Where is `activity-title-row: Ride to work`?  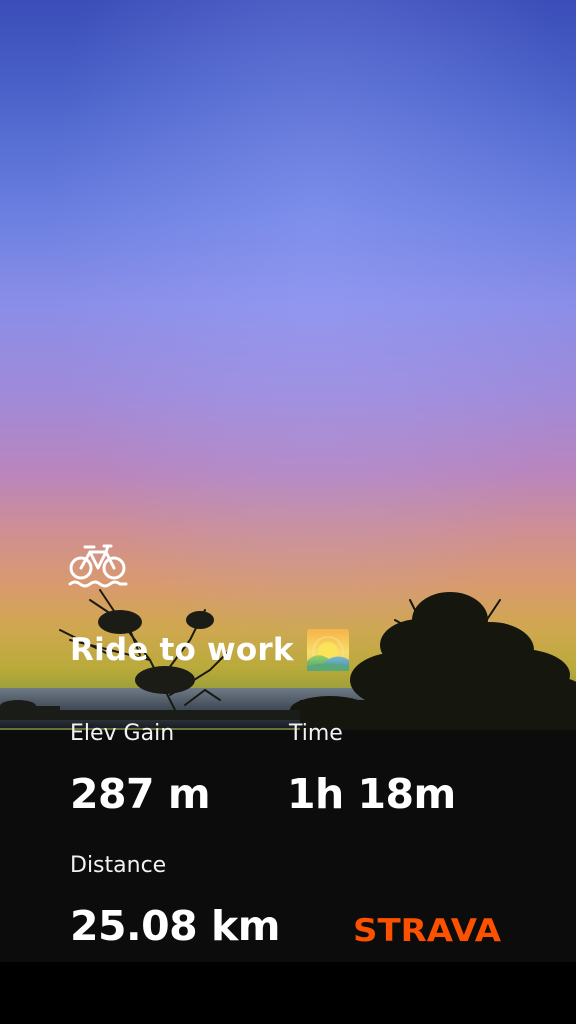
activity-title-row: Ride to work is located at coordinates (210, 650).